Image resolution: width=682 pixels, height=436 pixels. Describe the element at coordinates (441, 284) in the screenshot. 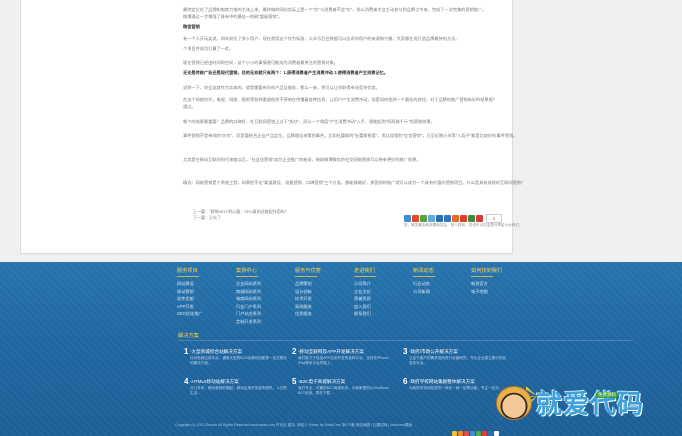

I see `footer-link: 行业动态` at that location.